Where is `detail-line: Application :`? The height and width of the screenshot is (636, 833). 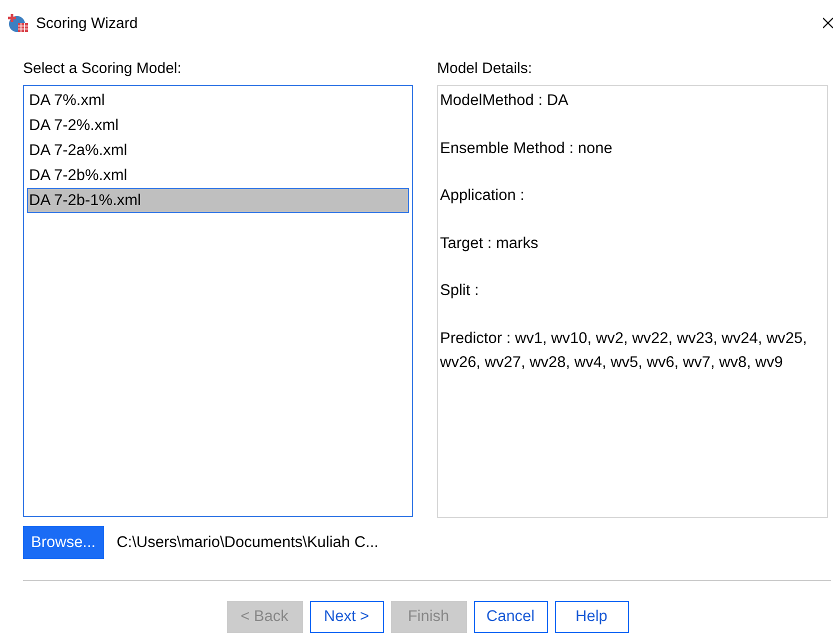
detail-line: Application : is located at coordinates (483, 196).